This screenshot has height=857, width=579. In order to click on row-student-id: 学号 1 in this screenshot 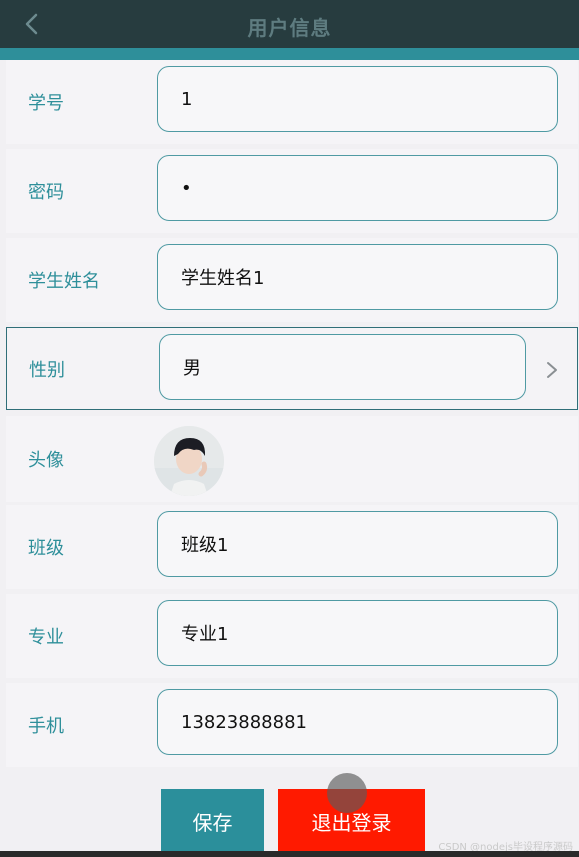, I will do `click(292, 102)`.